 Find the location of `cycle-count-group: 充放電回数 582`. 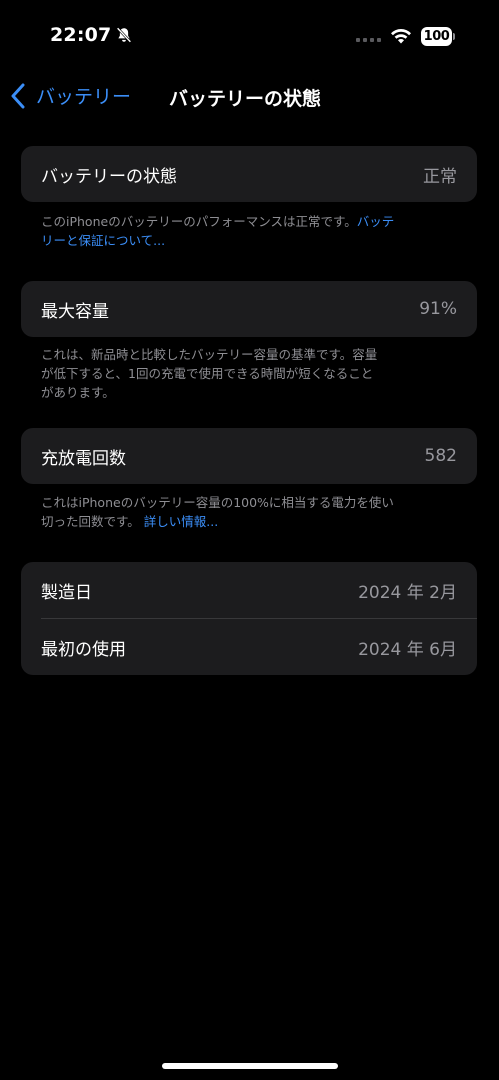

cycle-count-group: 充放電回数 582 is located at coordinates (249, 456).